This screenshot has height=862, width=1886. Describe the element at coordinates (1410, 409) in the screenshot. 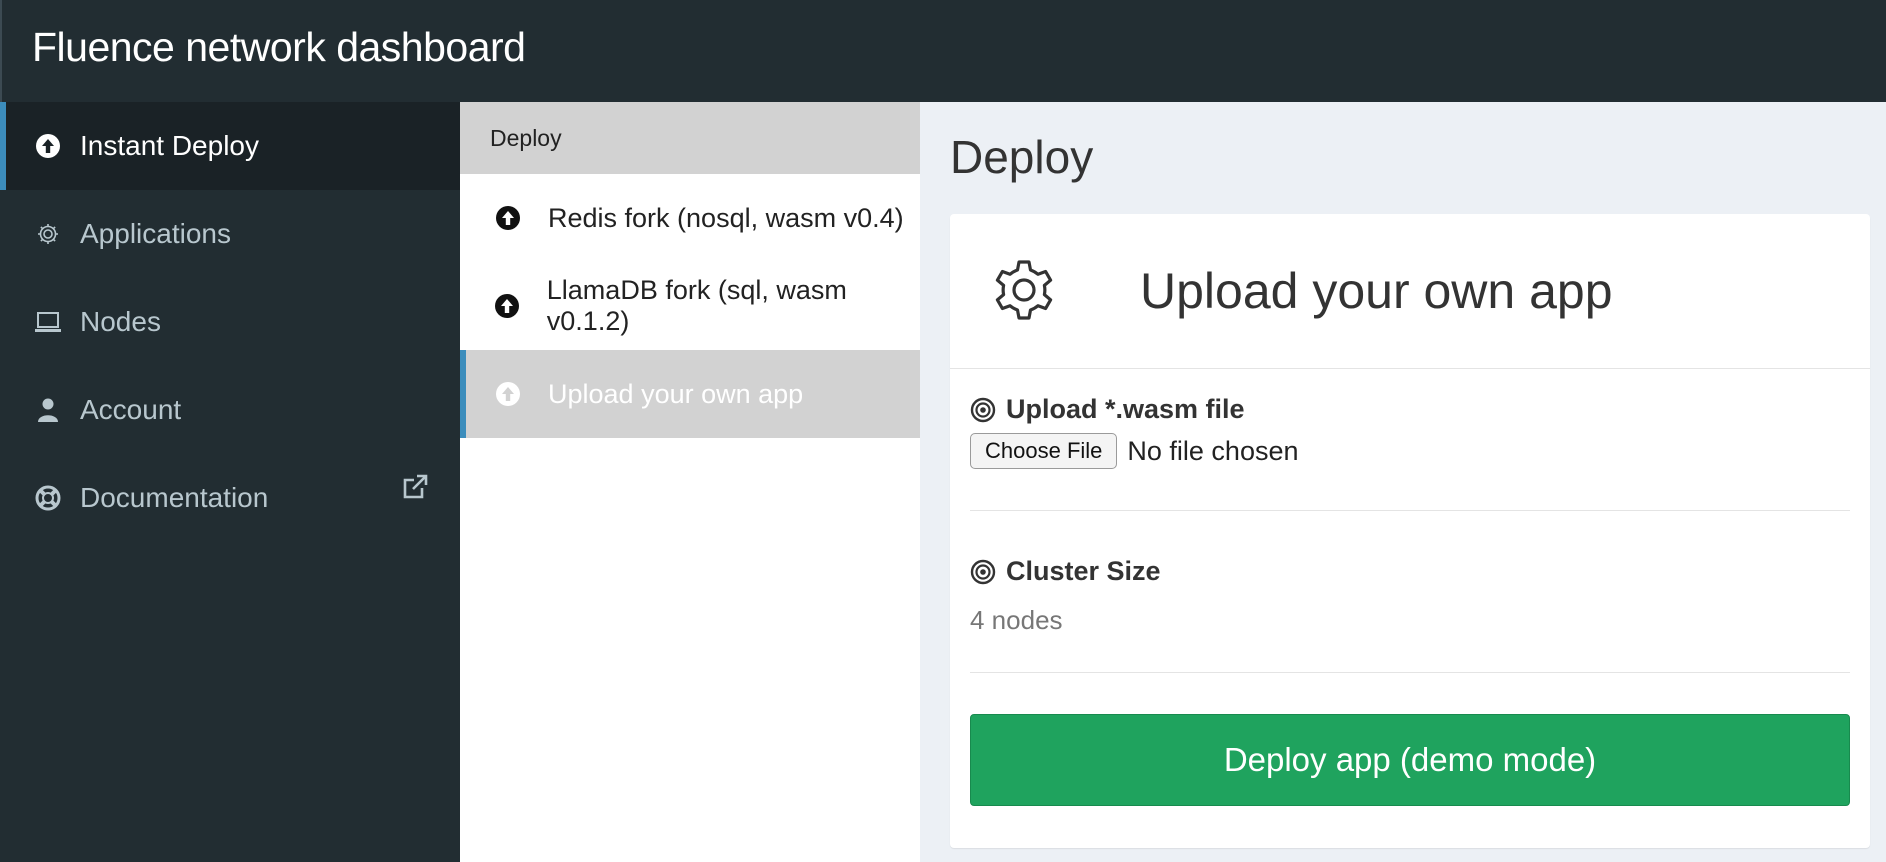

I see `upload-label-row: Upload *.wasm file` at that location.